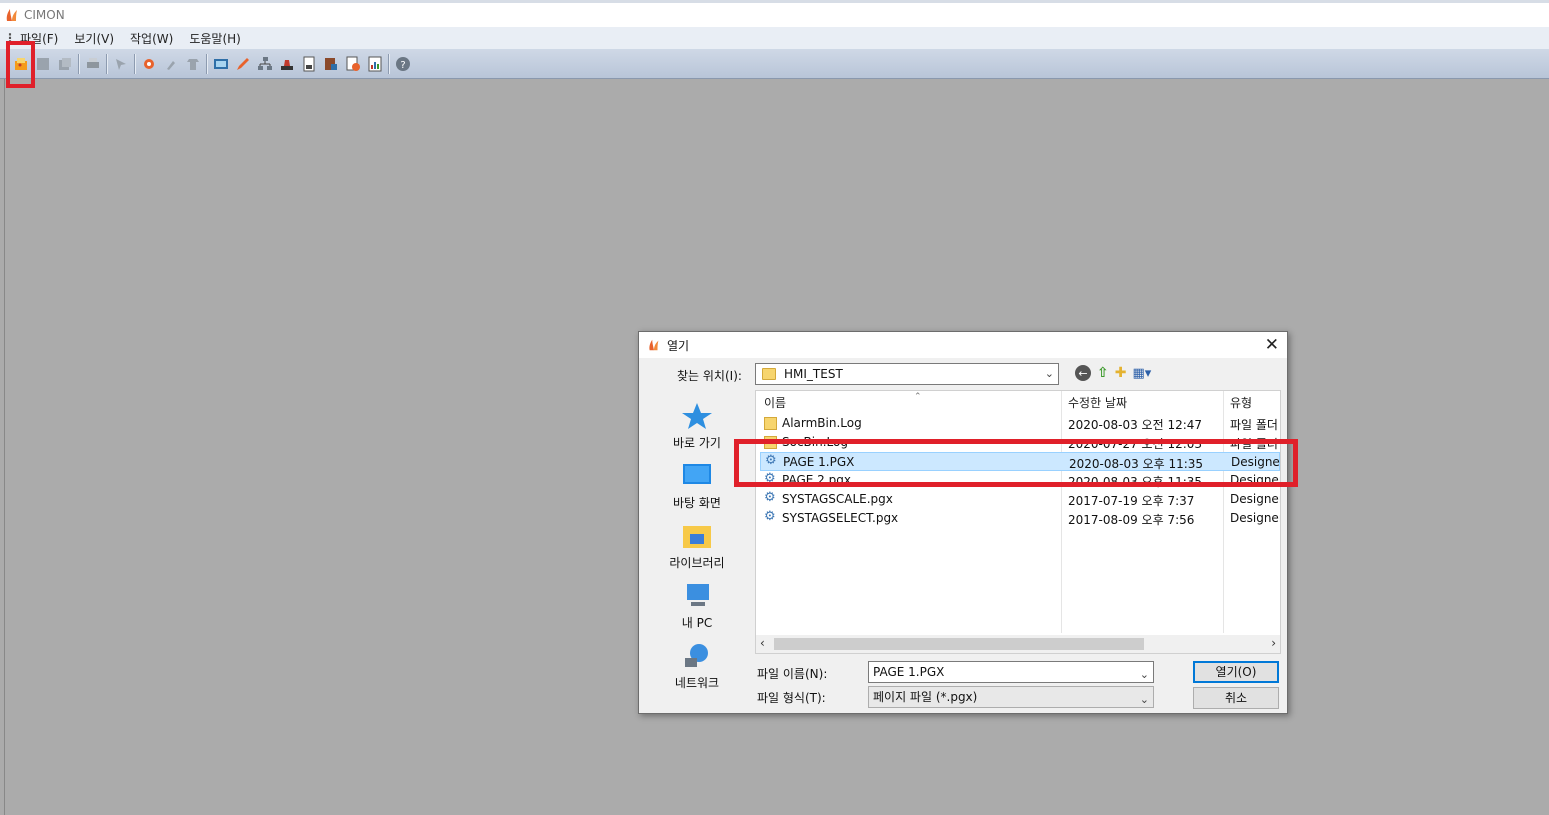 The width and height of the screenshot is (1549, 815). Describe the element at coordinates (1131, 520) in the screenshot. I see `file-date: 2017-08-09 오후 7:56` at that location.